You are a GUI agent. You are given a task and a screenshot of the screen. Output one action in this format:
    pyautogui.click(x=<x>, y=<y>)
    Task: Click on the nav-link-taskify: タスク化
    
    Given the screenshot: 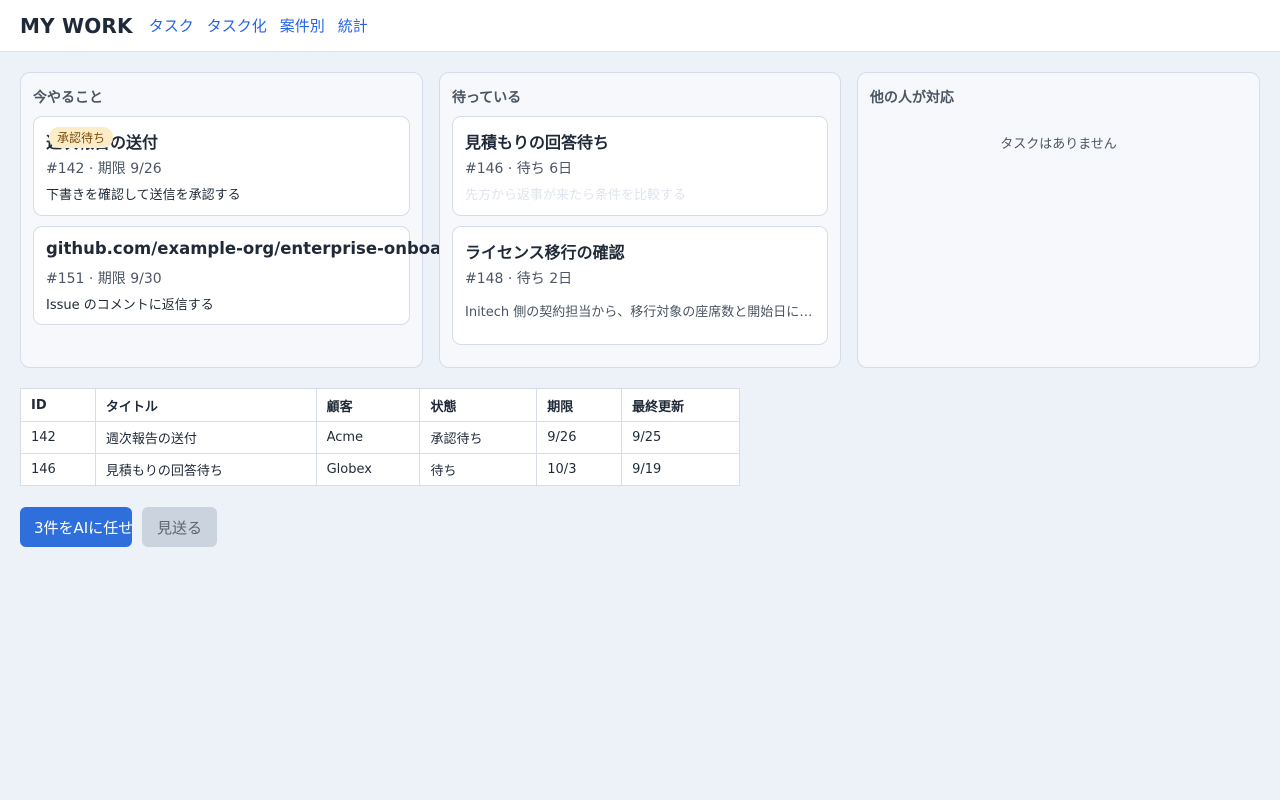 What is the action you would take?
    pyautogui.click(x=237, y=25)
    